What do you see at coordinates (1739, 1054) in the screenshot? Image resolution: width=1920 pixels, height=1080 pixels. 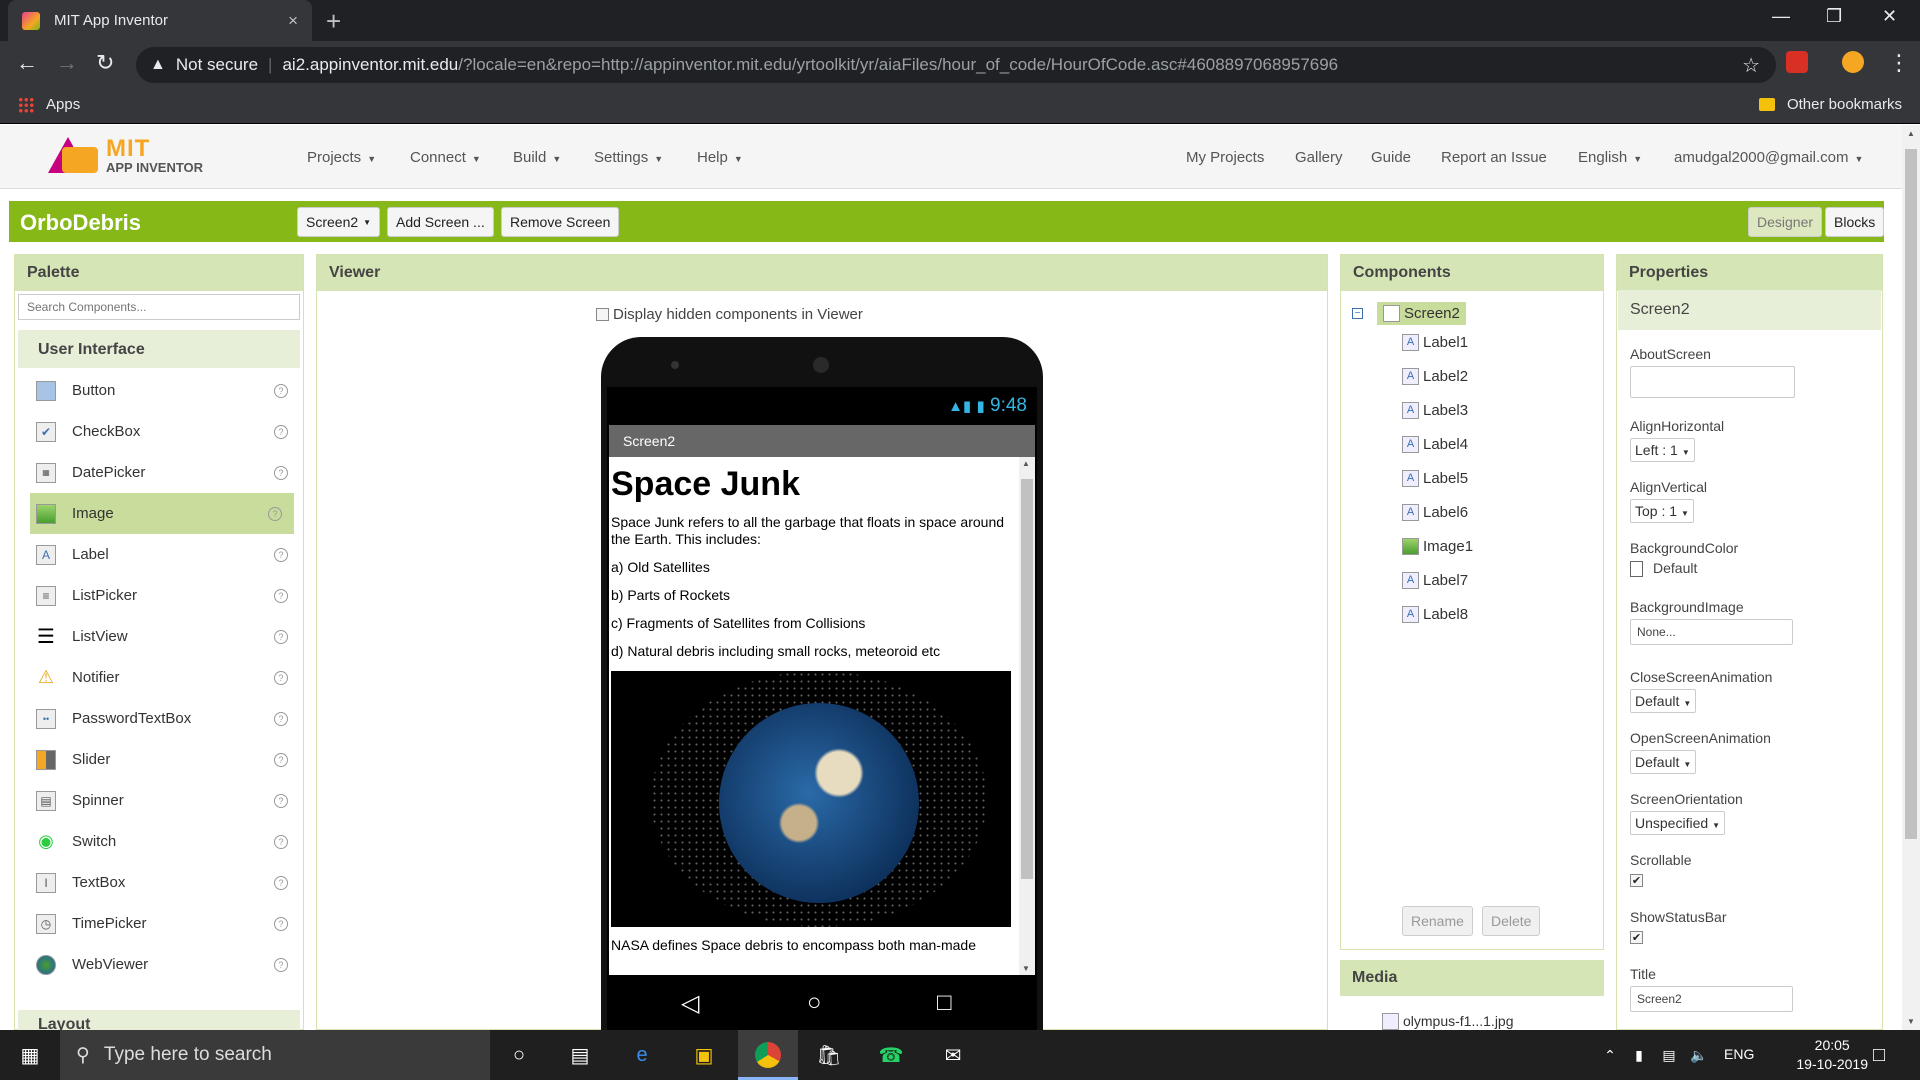 I see `language-indicator: ENG` at bounding box center [1739, 1054].